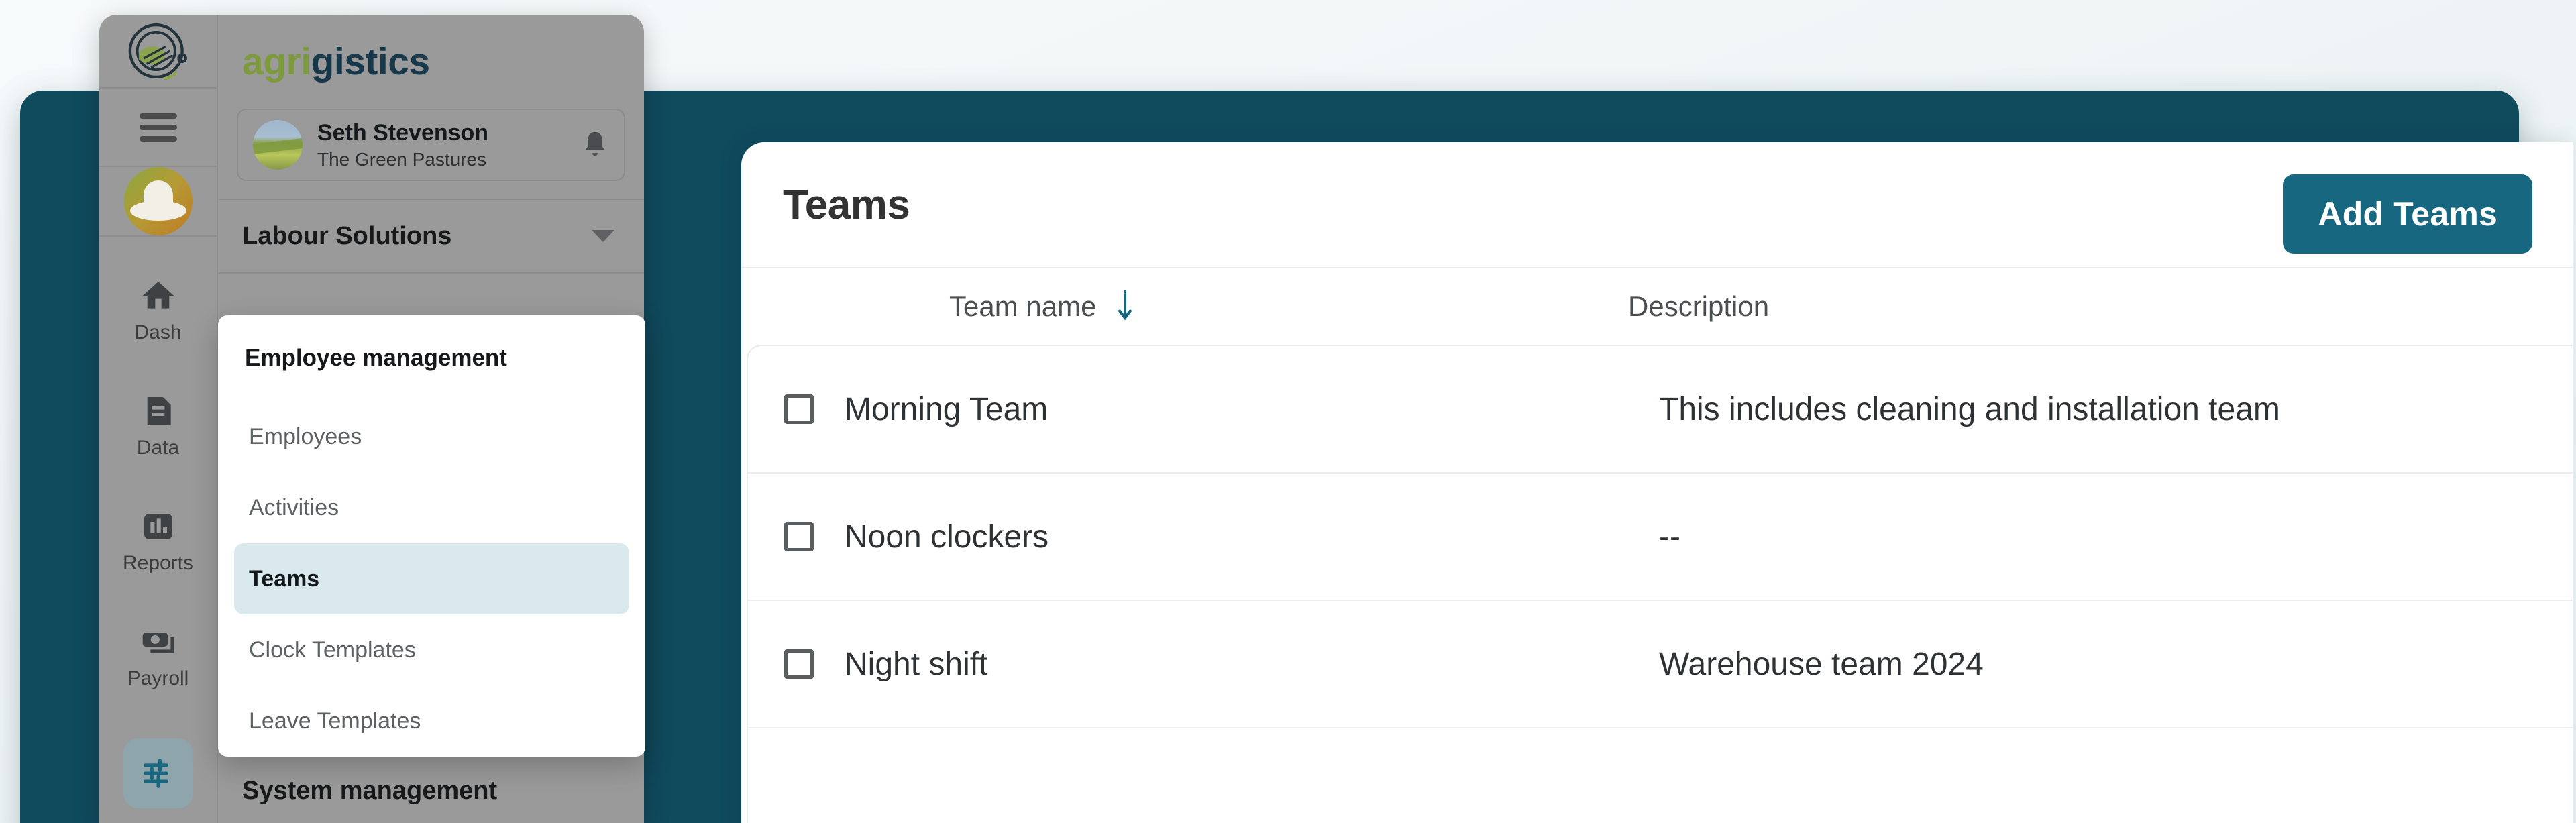 The width and height of the screenshot is (2576, 823). What do you see at coordinates (158, 543) in the screenshot?
I see `sidebar-item-reports: Reports` at bounding box center [158, 543].